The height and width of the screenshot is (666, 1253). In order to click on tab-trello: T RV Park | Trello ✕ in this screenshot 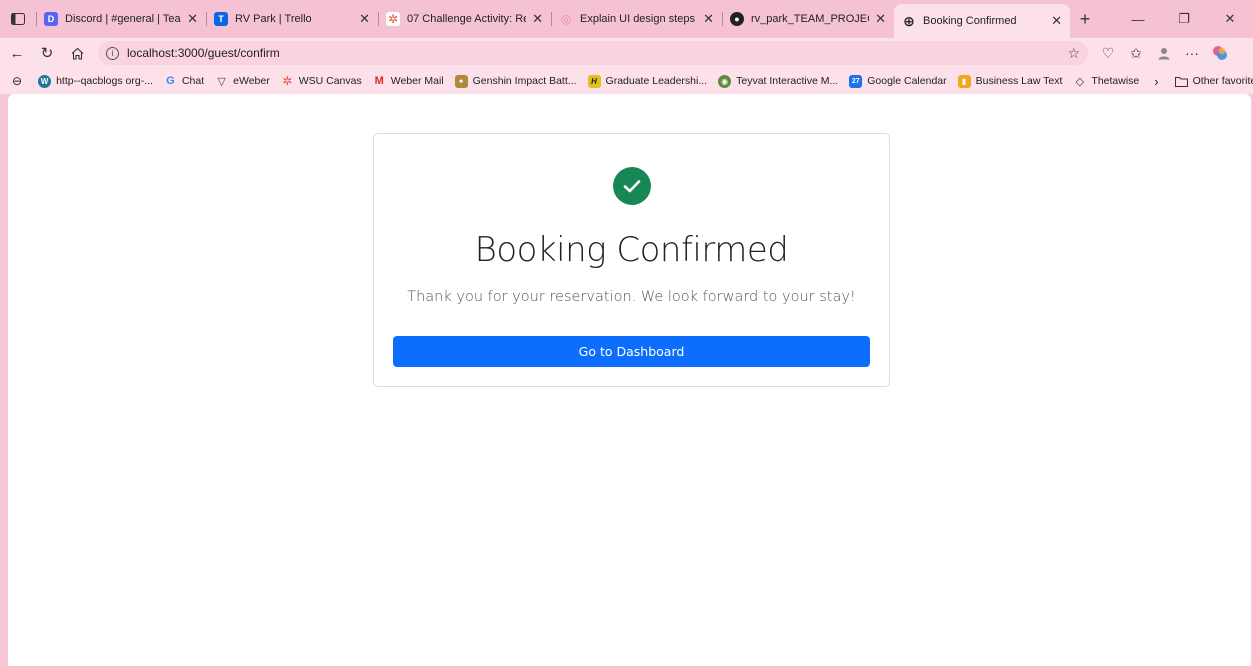, I will do `click(292, 19)`.